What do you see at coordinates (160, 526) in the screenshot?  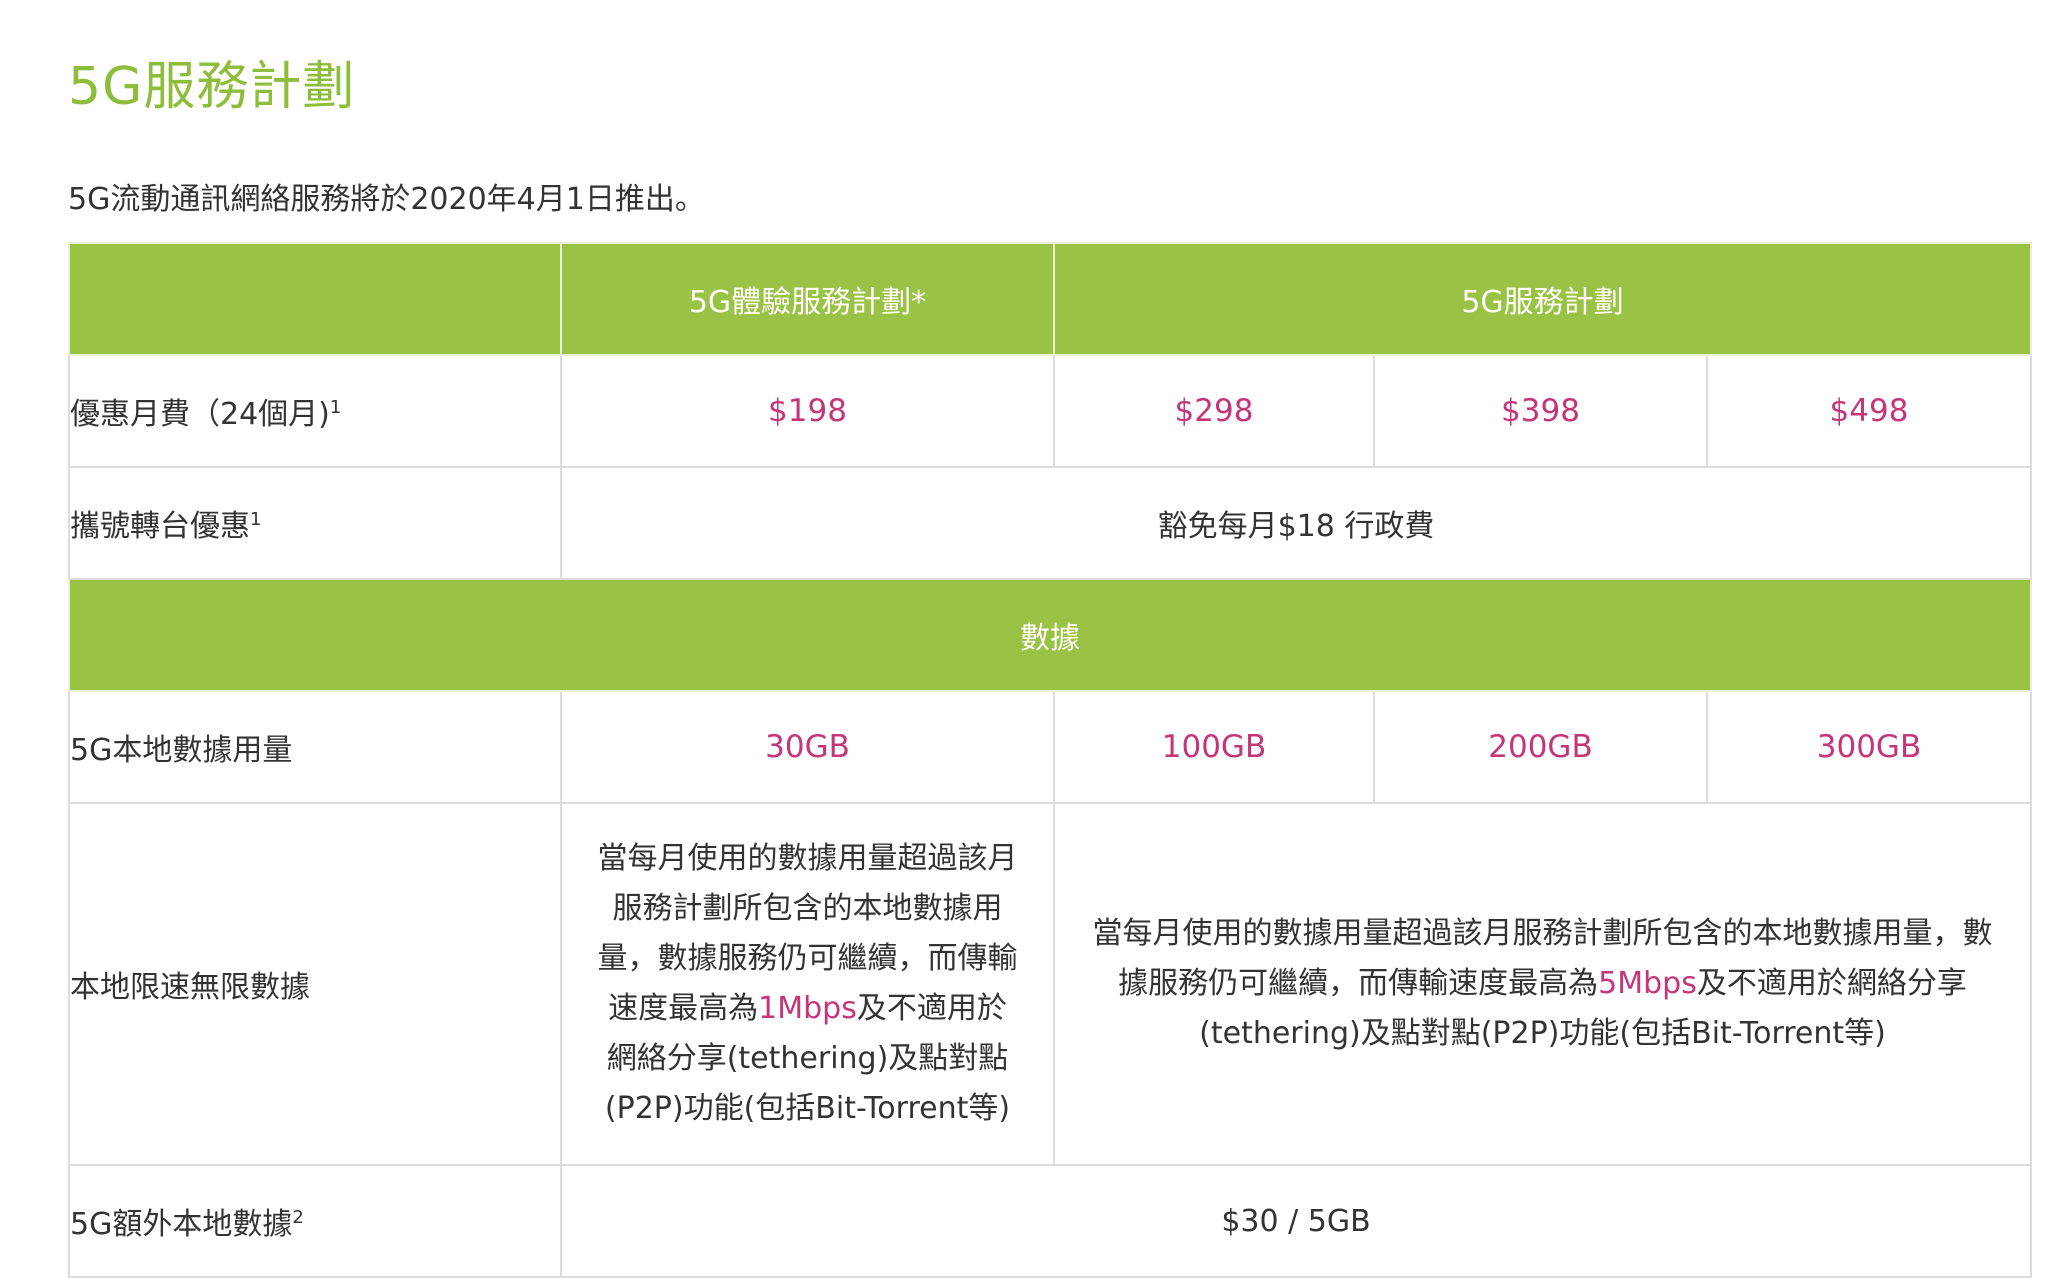 I see `port-in-label-text: 攜號轉台優惠` at bounding box center [160, 526].